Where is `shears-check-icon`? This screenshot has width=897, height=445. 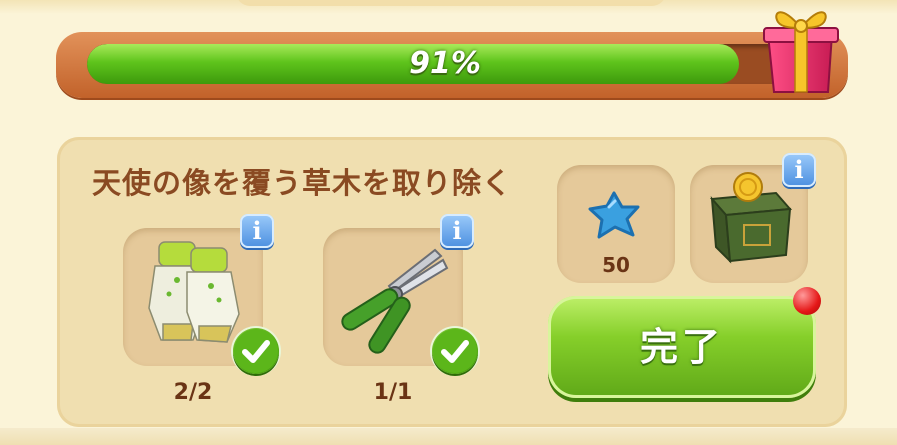
shears-check-icon is located at coordinates (455, 351).